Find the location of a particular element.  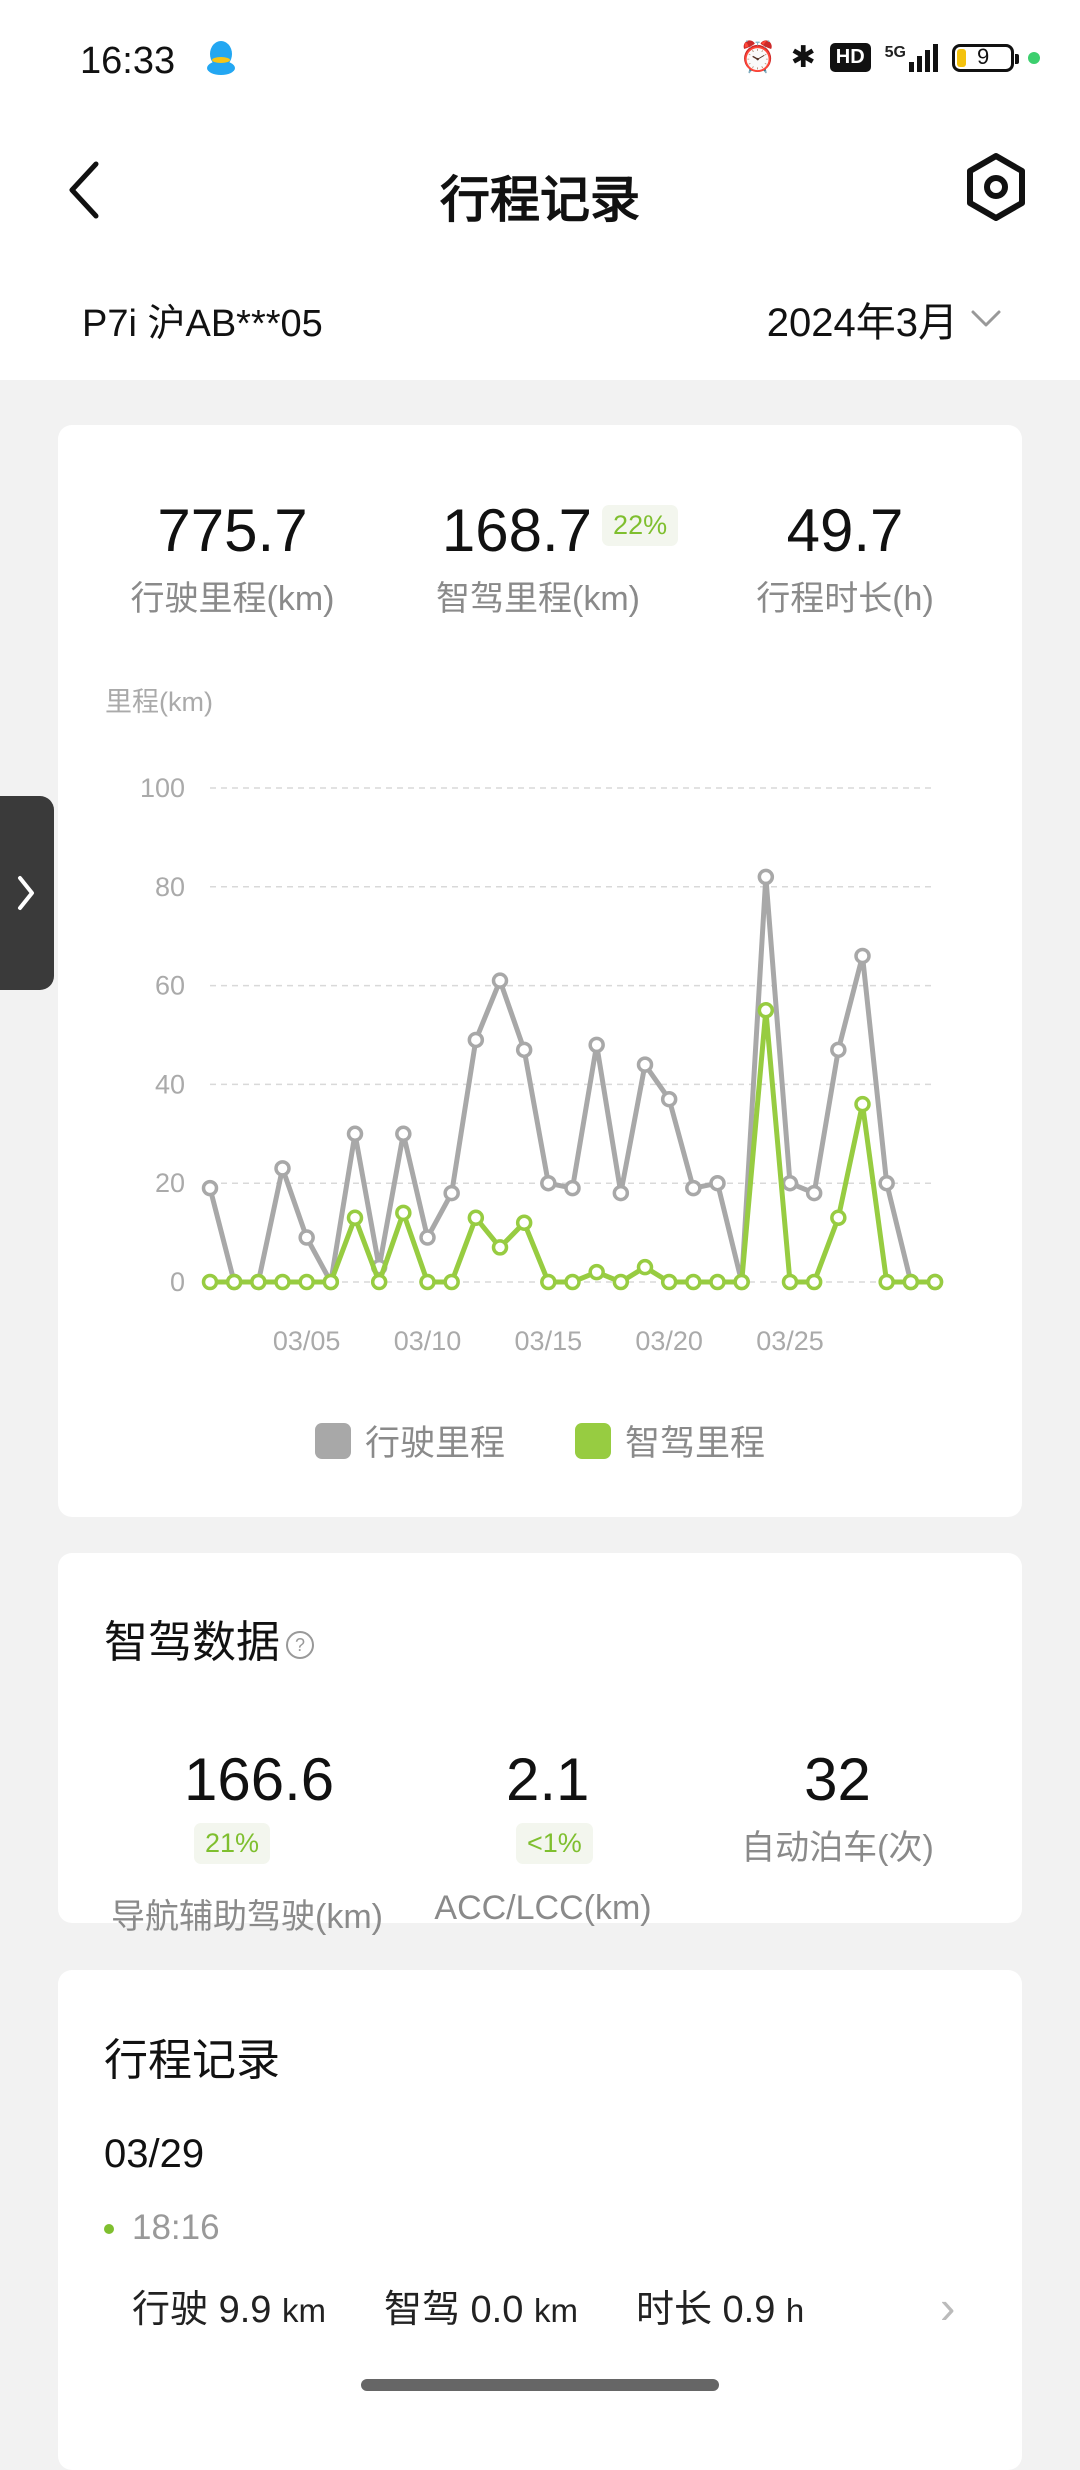

x-tick-label: 03/05 is located at coordinates (307, 1341).